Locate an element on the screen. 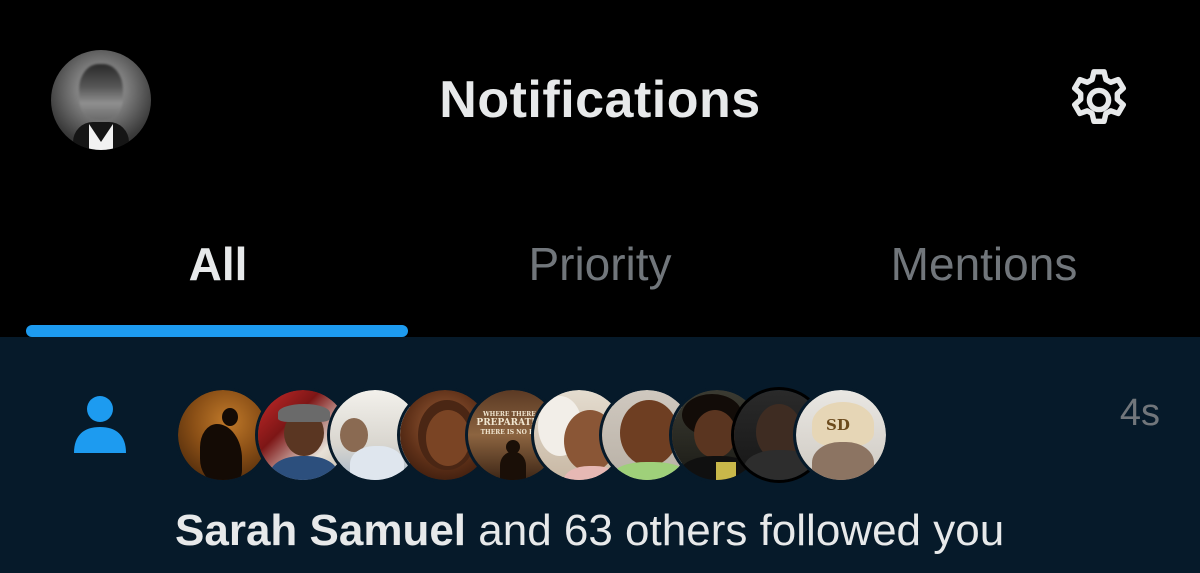 This screenshot has width=1200, height=573. notification-action: and 63 others followed you is located at coordinates (735, 530).